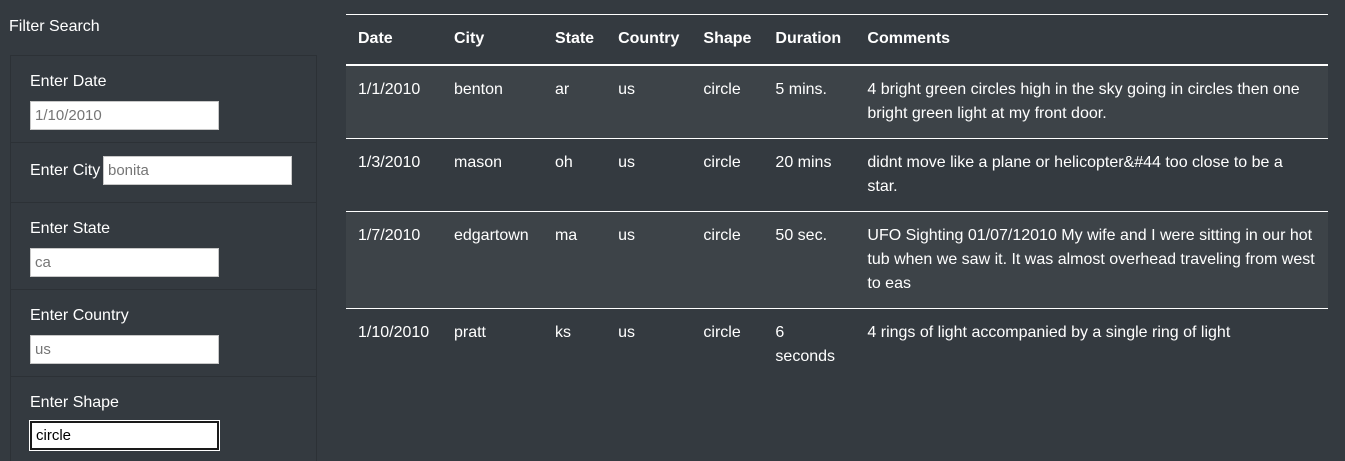  Describe the element at coordinates (394, 344) in the screenshot. I see `cell-date: 1/10/2010` at that location.